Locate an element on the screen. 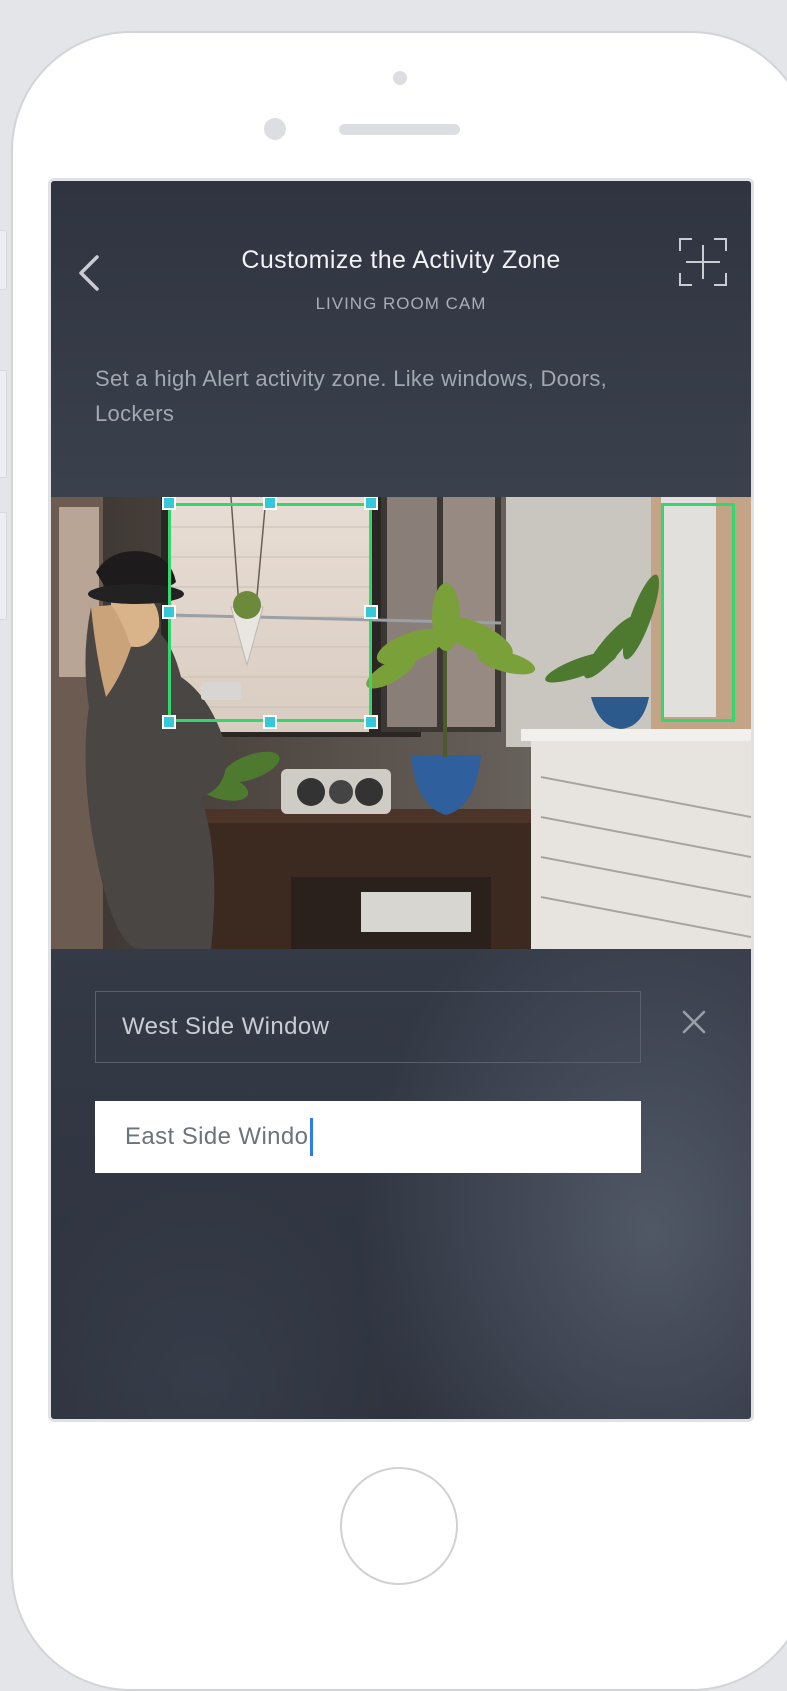 The height and width of the screenshot is (1691, 787). earpiece-speaker is located at coordinates (399, 129).